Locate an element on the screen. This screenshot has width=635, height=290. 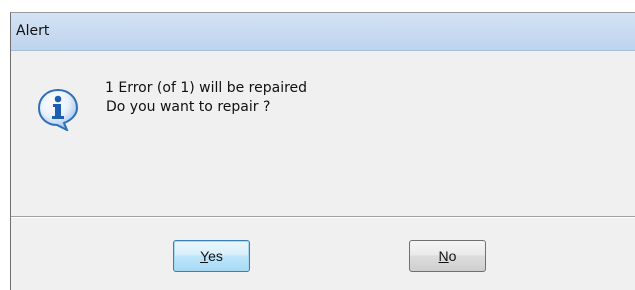
message-line-1: 1 Error (of 1) will be repaired is located at coordinates (206, 88).